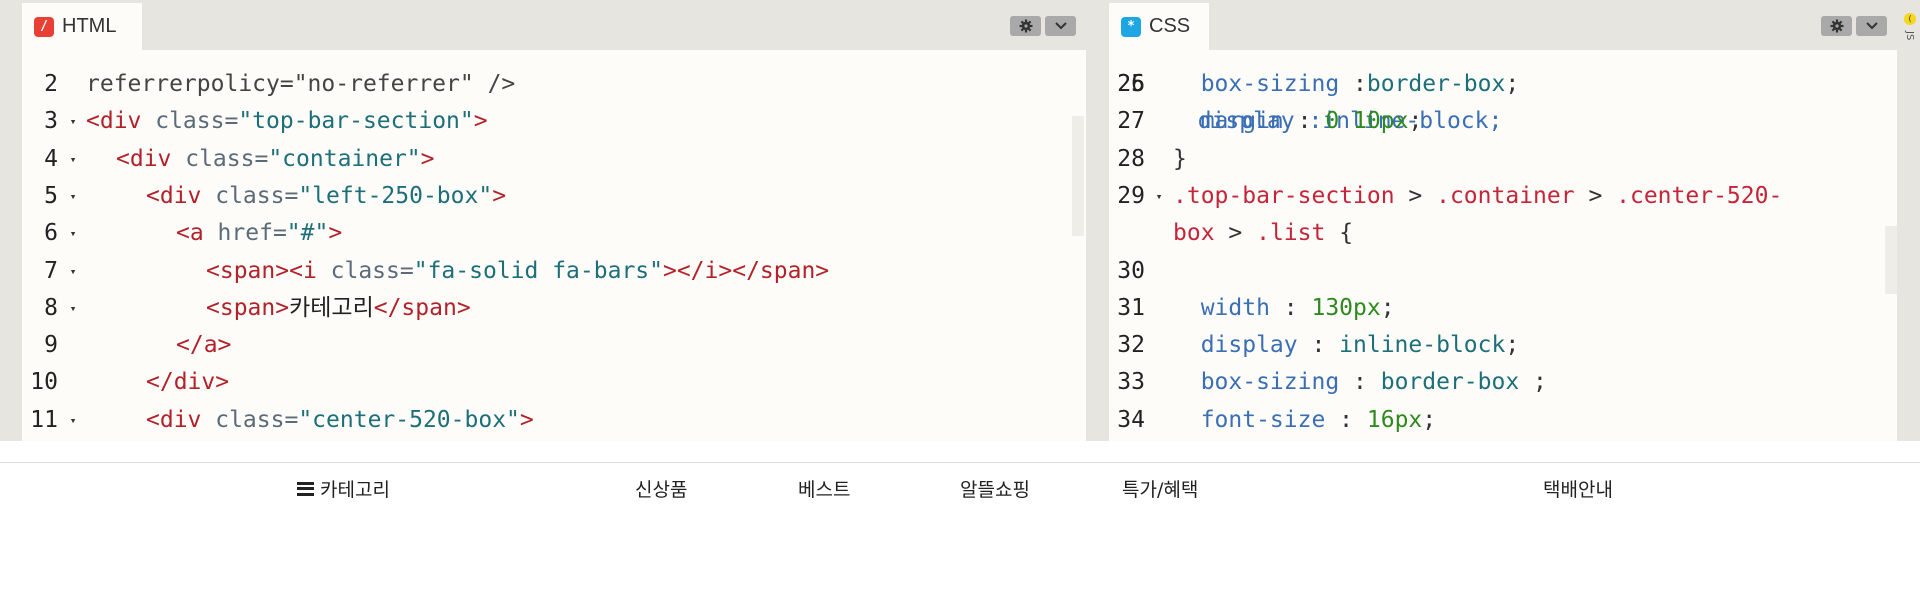 Image resolution: width=1920 pixels, height=591 pixels. What do you see at coordinates (1131, 84) in the screenshot?
I see `line-number: 26` at bounding box center [1131, 84].